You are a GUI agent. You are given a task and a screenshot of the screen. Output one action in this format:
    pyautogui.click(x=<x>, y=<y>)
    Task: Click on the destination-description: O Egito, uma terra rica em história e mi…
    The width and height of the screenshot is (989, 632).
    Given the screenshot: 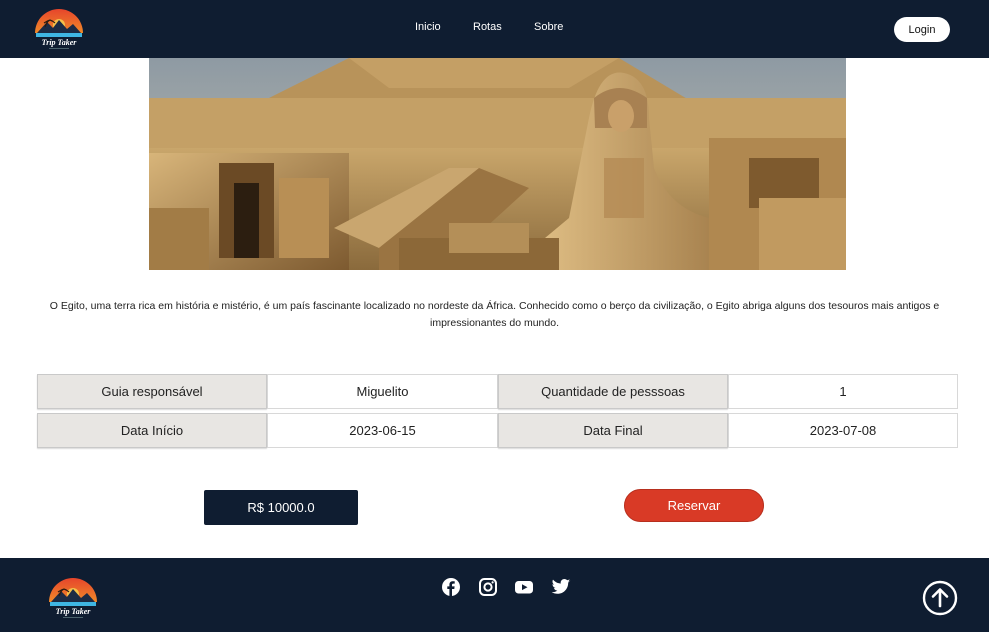 What is the action you would take?
    pyautogui.click(x=494, y=314)
    